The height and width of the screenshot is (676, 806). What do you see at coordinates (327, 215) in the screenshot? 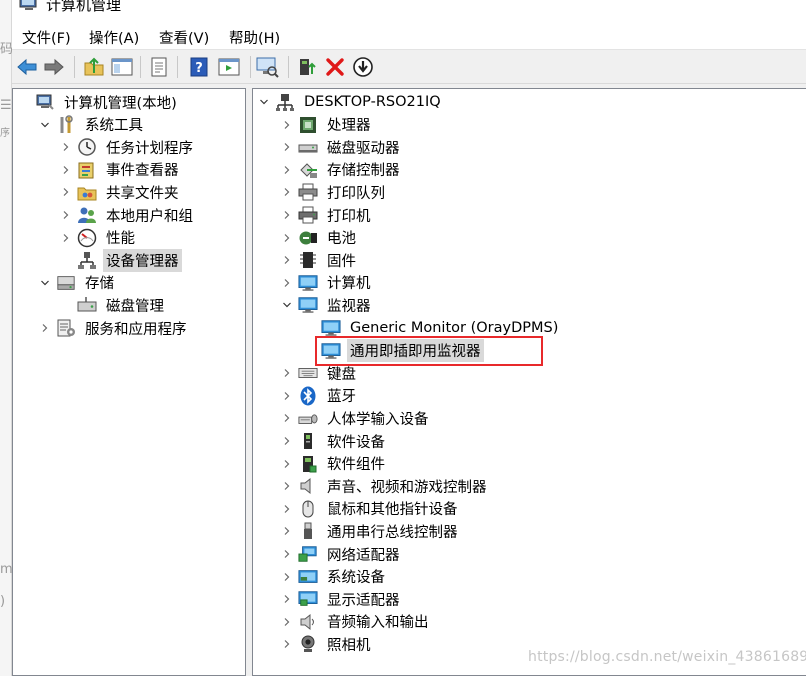
I see `device-tree-item: 打印机` at bounding box center [327, 215].